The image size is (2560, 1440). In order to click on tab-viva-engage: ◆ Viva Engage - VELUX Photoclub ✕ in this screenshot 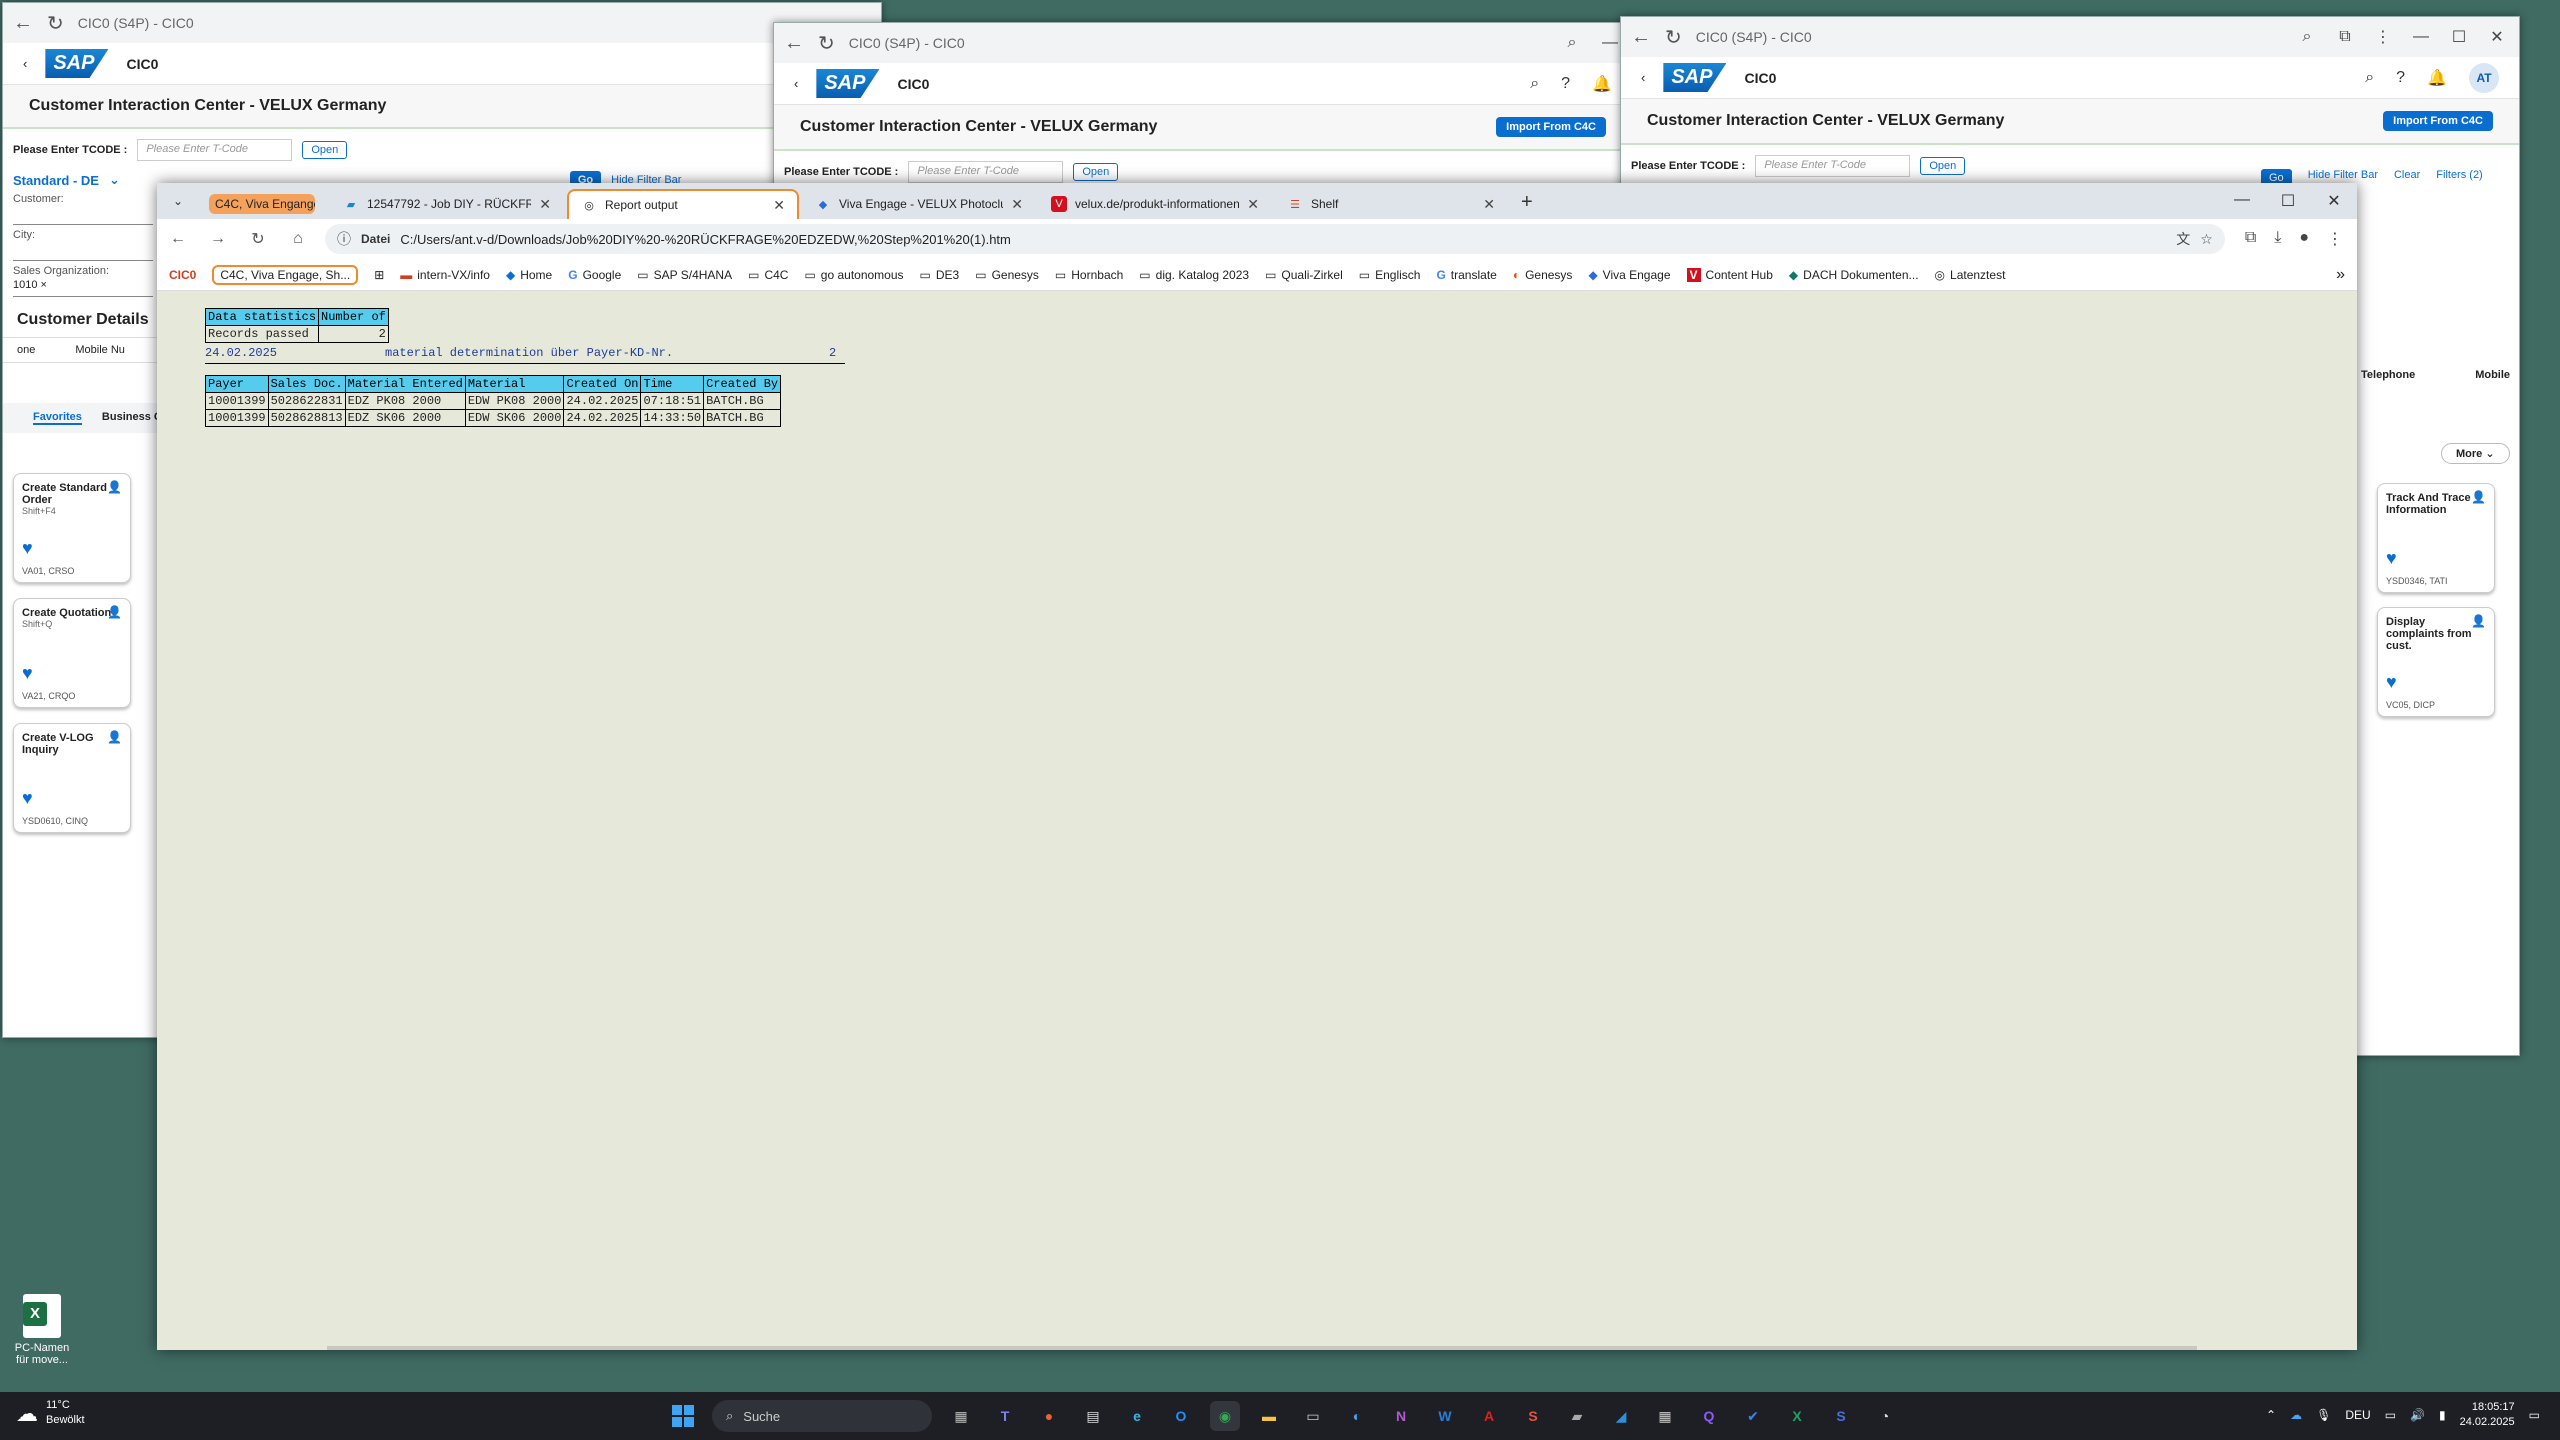, I will do `click(919, 204)`.